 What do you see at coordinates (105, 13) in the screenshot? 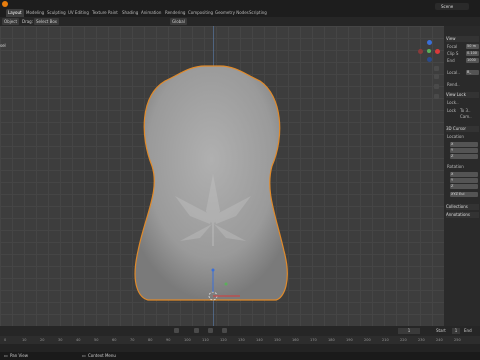
I see `tab-texture-paint: Texture Paint` at bounding box center [105, 13].